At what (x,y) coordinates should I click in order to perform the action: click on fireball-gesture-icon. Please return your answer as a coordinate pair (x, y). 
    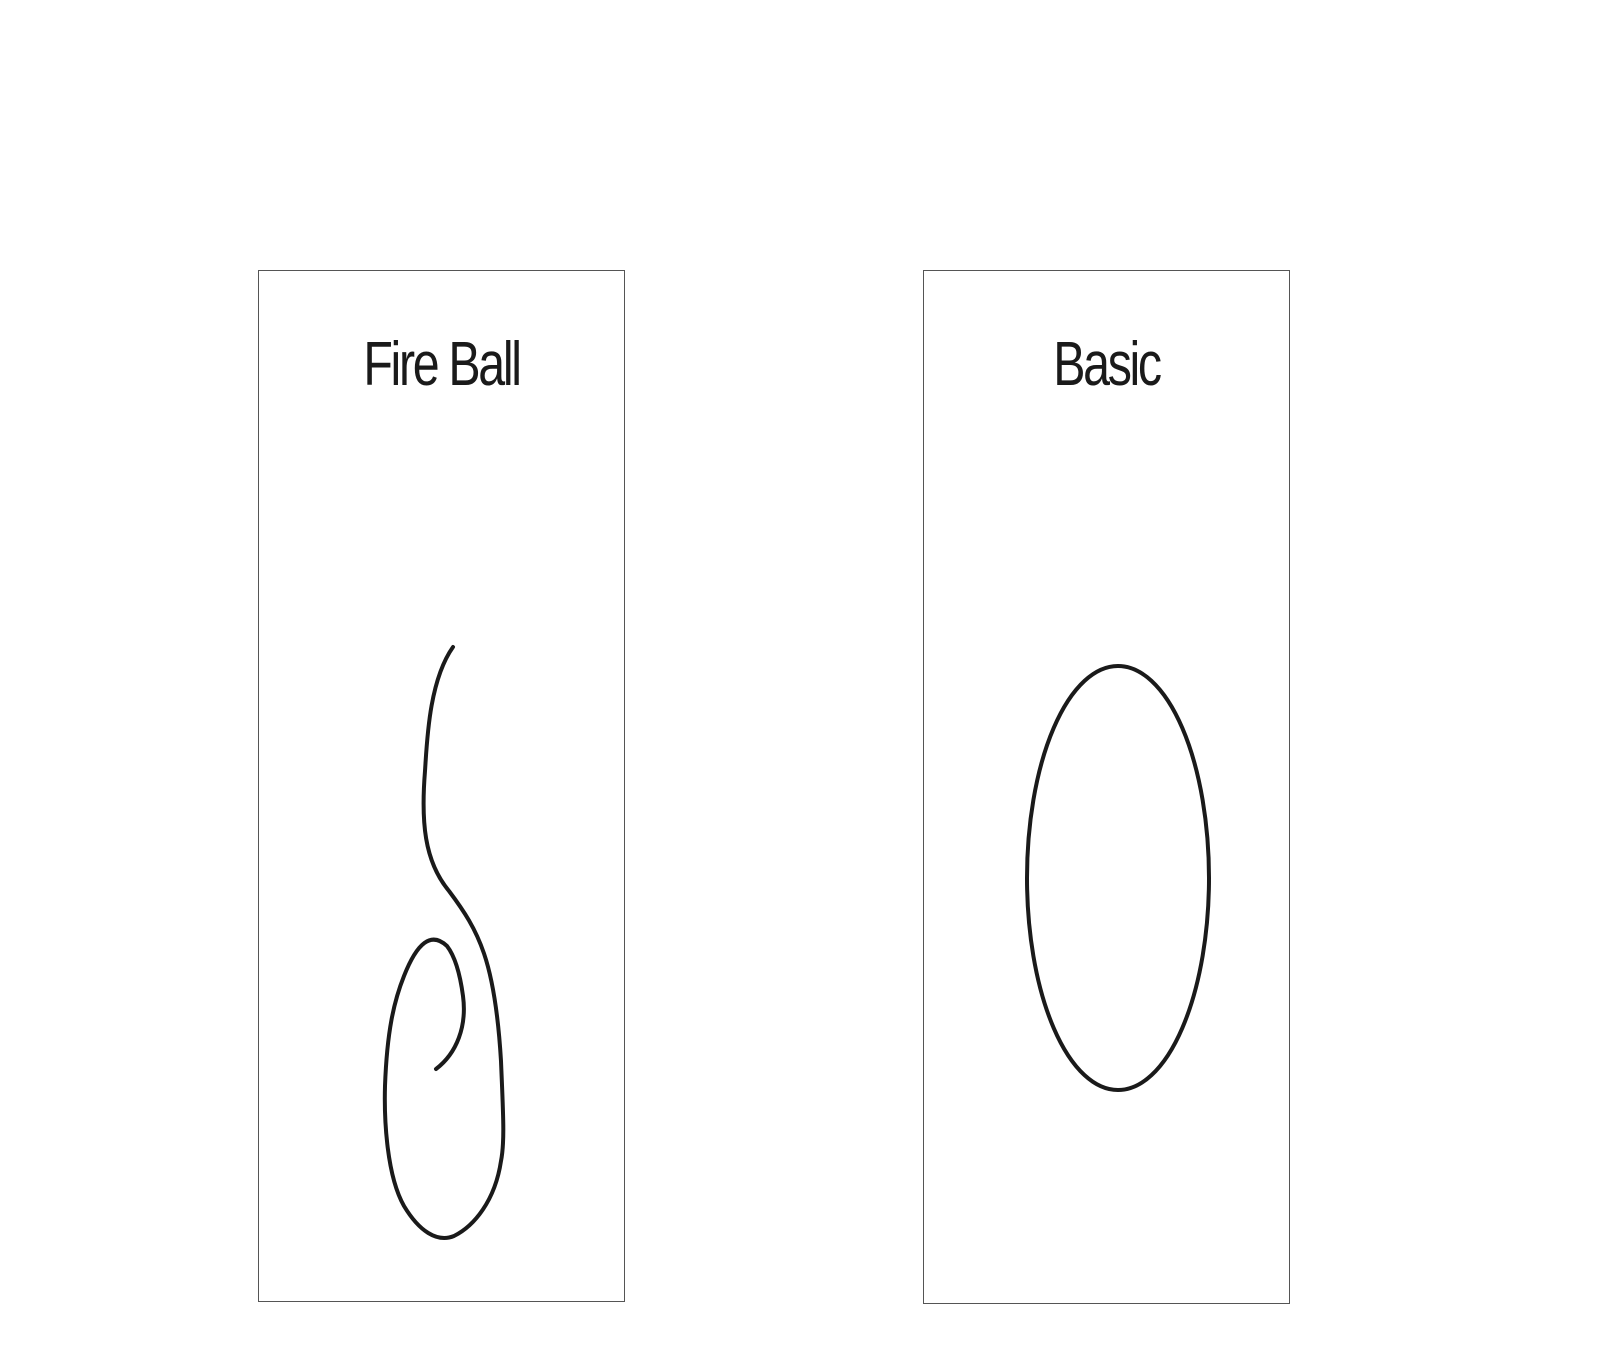
    Looking at the image, I should click on (444, 942).